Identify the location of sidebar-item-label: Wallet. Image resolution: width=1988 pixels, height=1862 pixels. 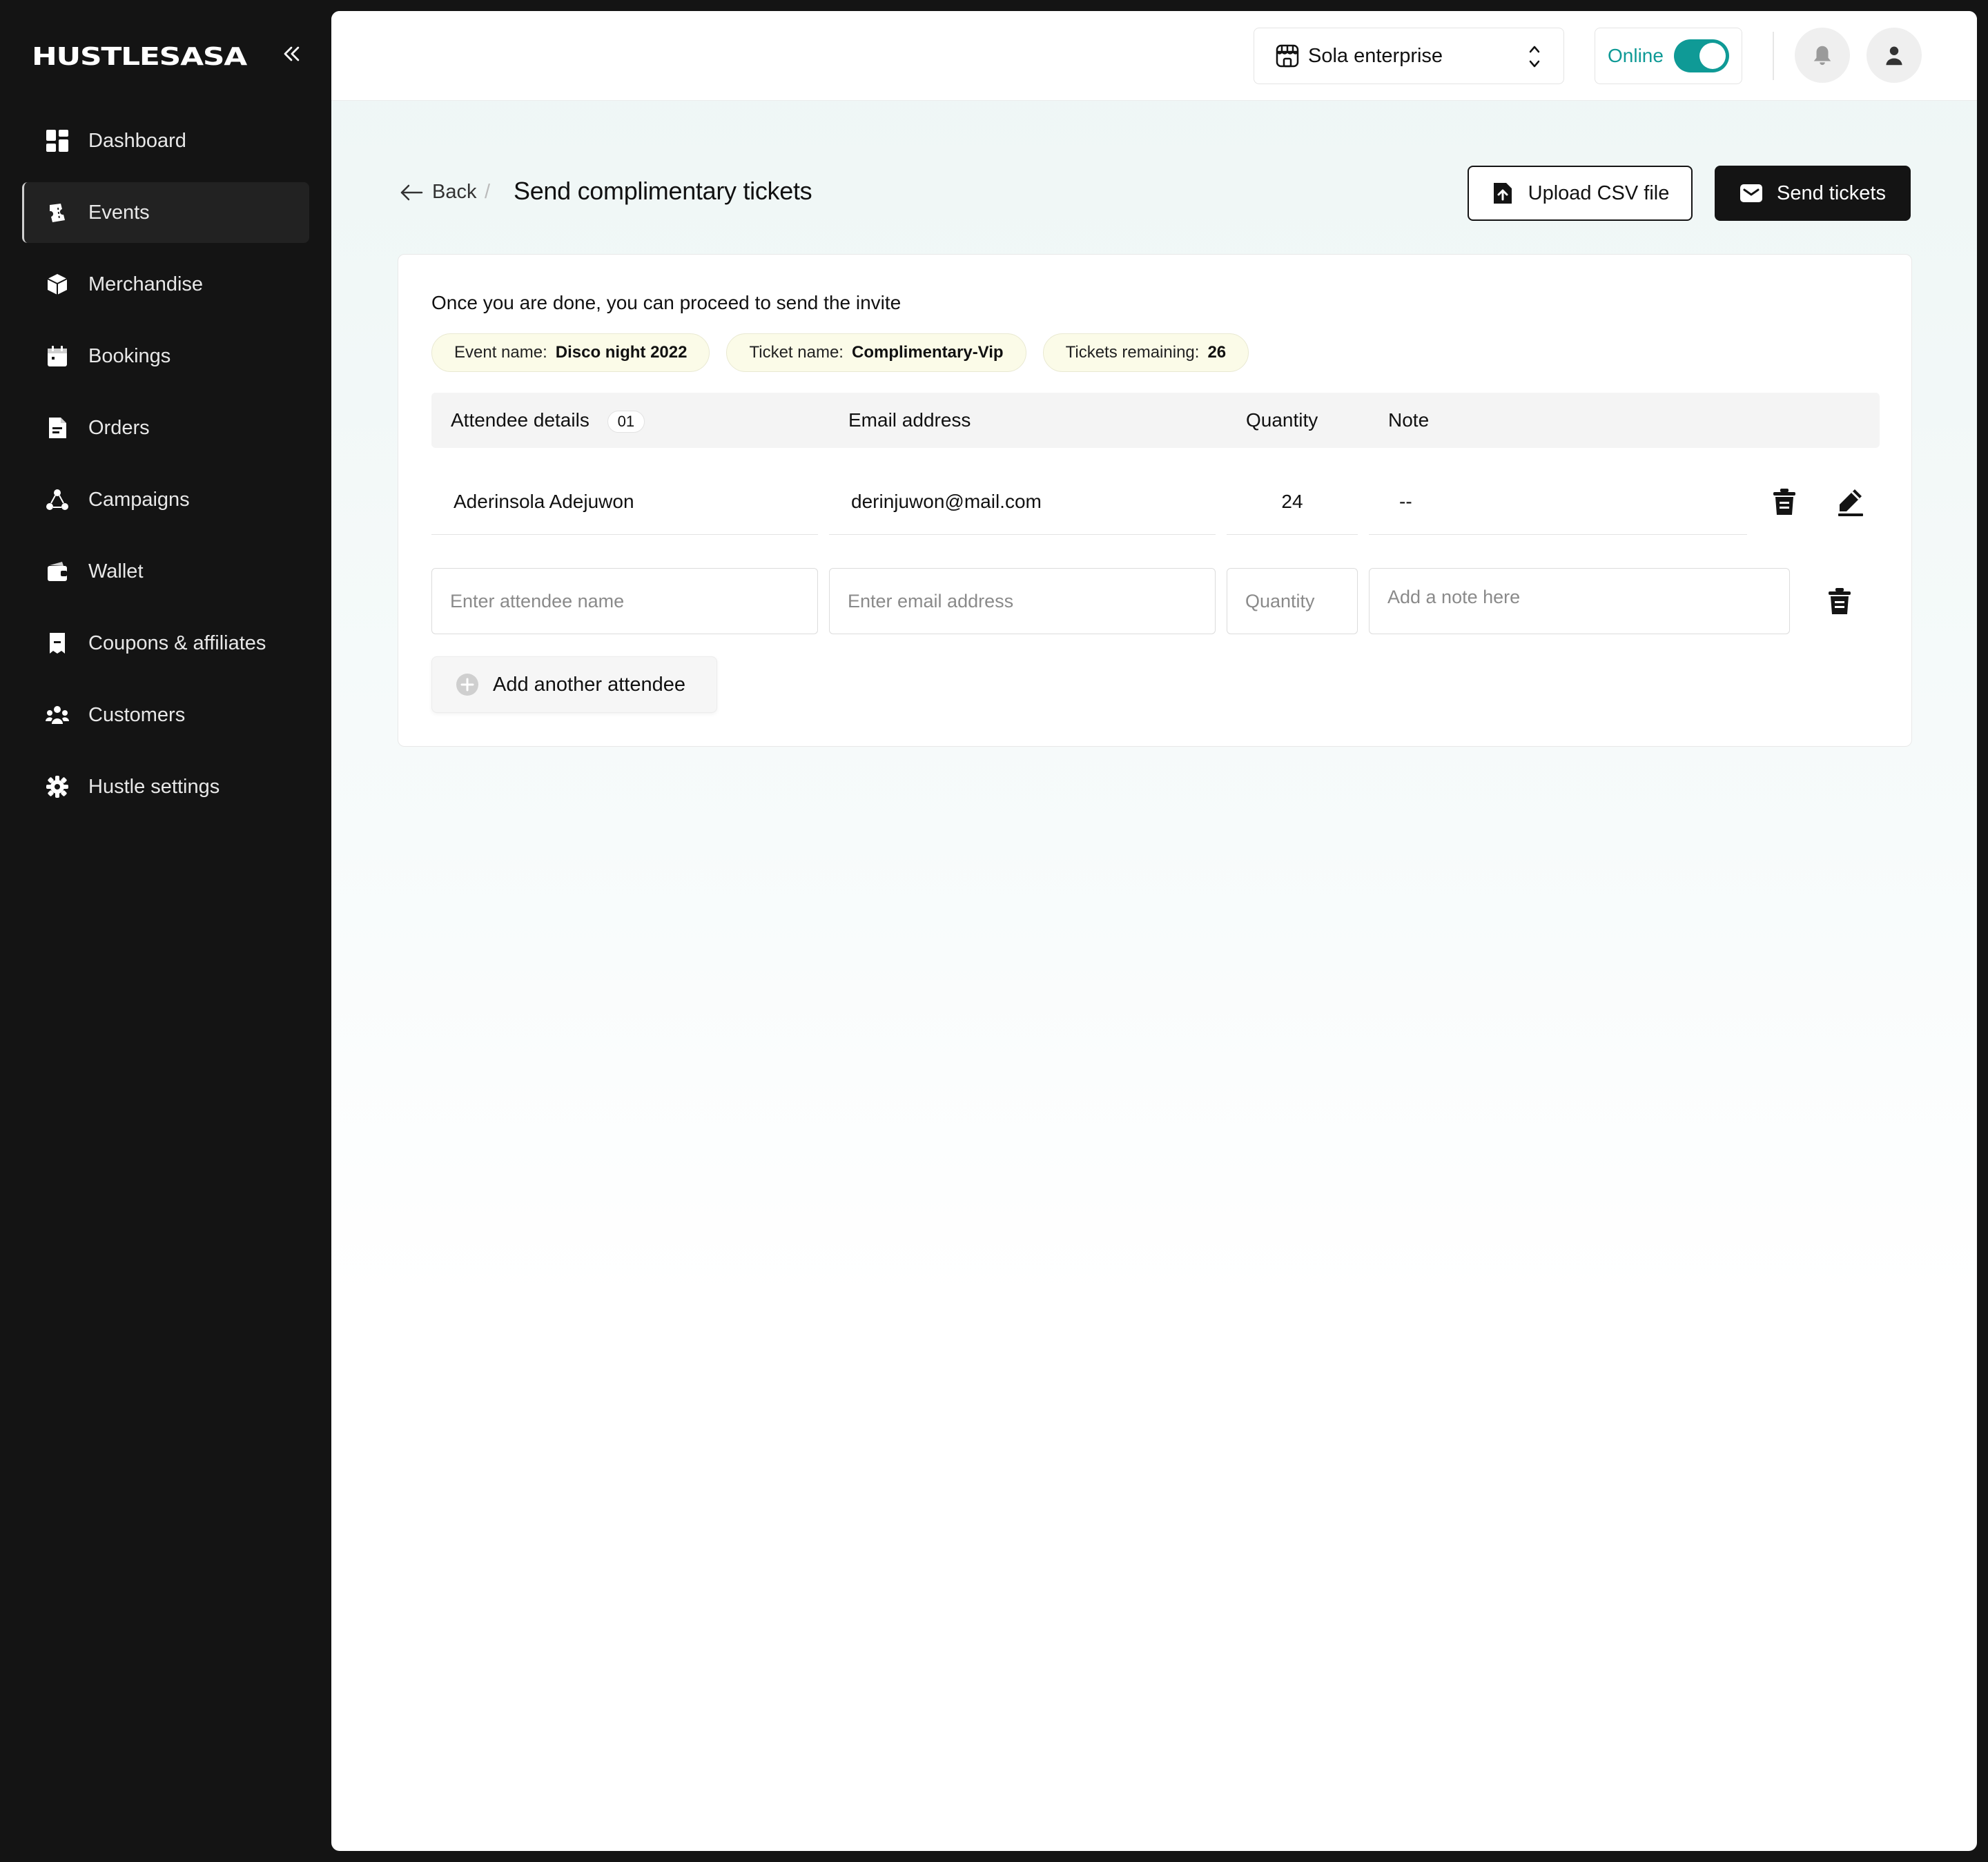
(116, 571).